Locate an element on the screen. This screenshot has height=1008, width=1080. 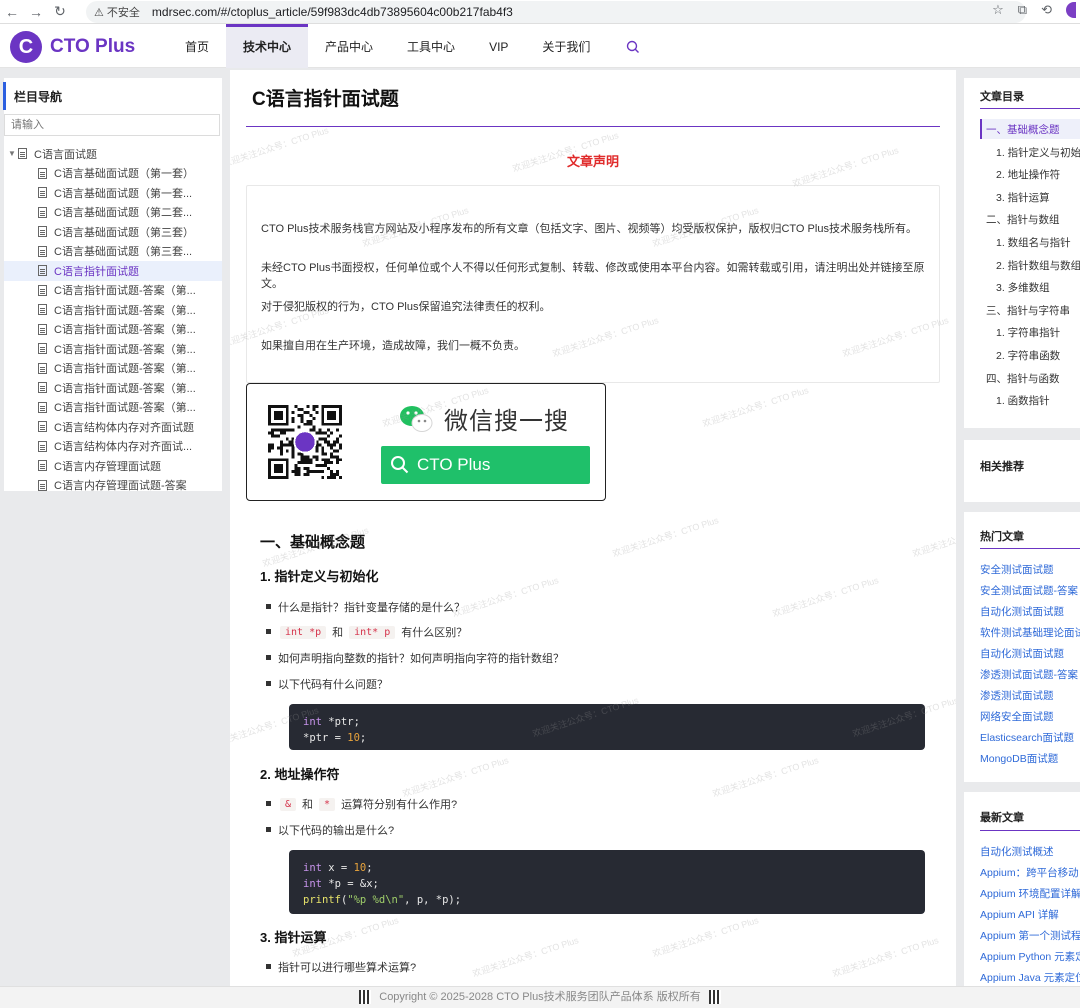
qr-code is located at coordinates (305, 442).